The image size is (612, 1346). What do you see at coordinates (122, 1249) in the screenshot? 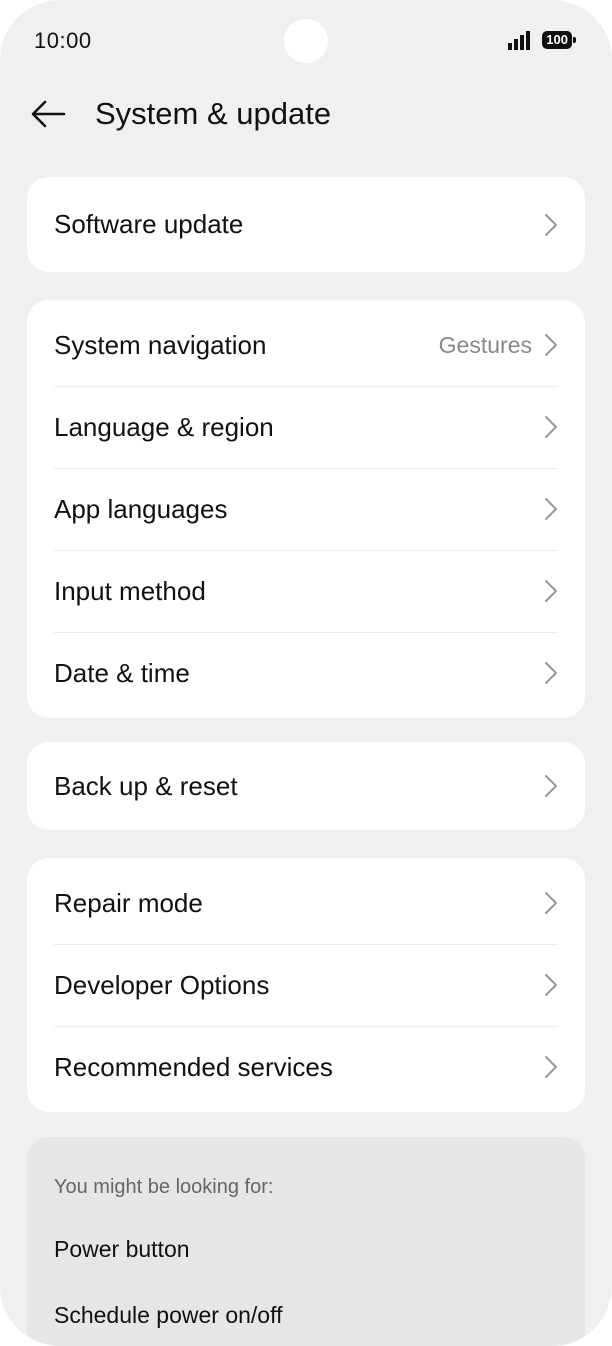
I see `suggestion-power-button: Power button` at bounding box center [122, 1249].